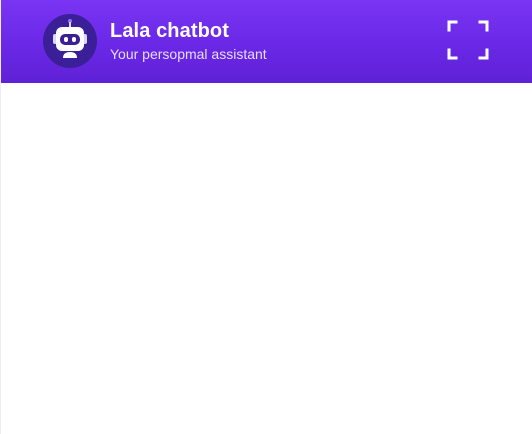 The height and width of the screenshot is (434, 532). I want to click on bot-avatar, so click(70, 41).